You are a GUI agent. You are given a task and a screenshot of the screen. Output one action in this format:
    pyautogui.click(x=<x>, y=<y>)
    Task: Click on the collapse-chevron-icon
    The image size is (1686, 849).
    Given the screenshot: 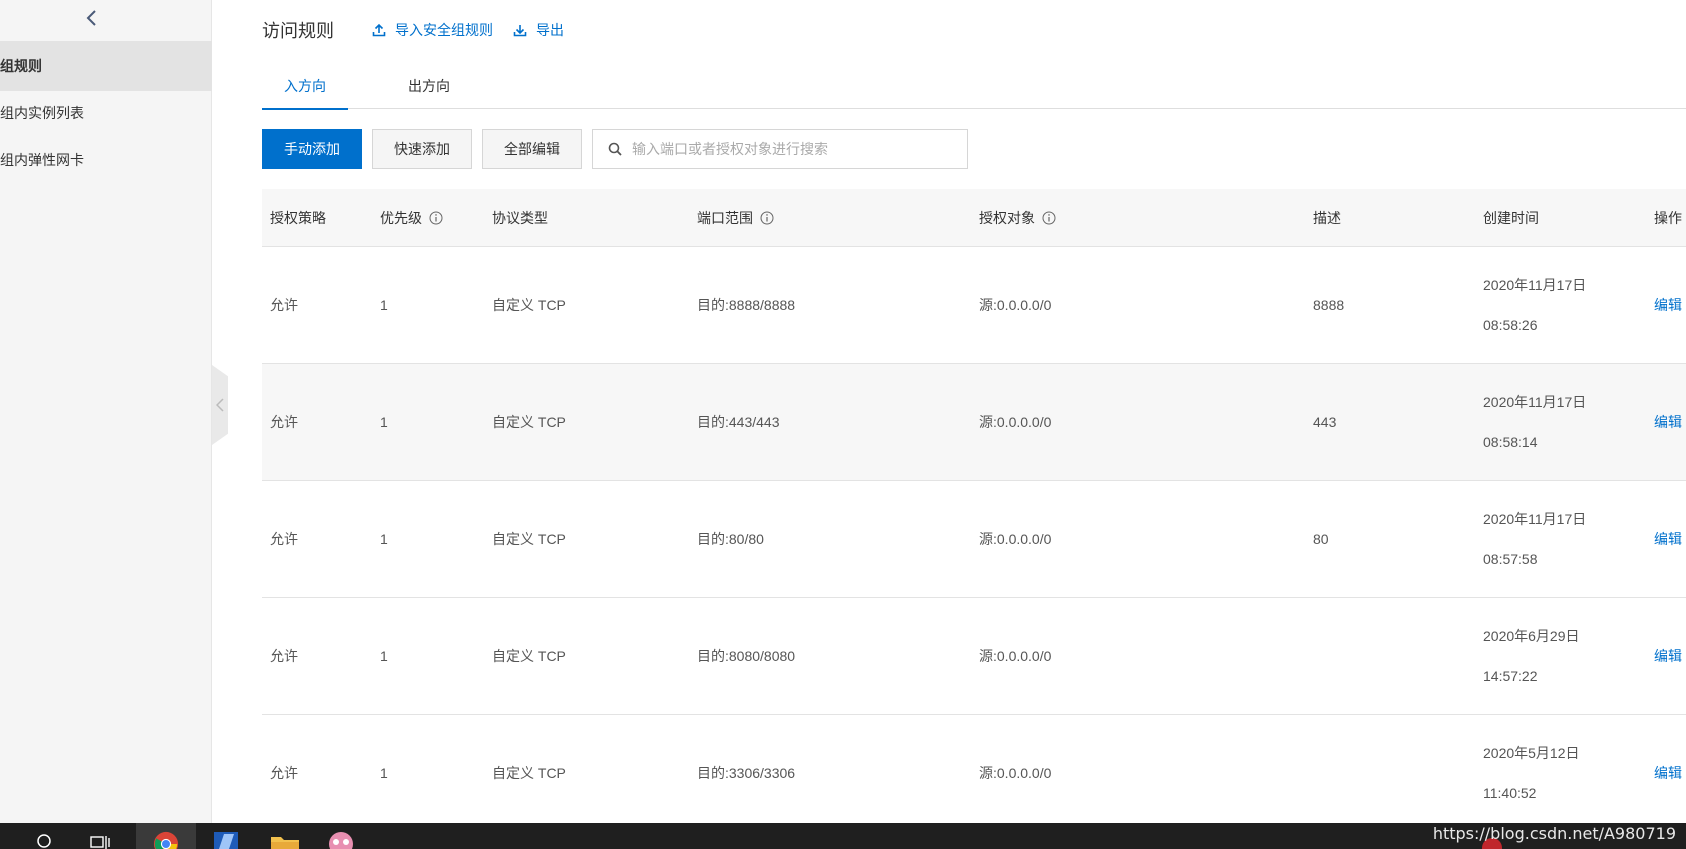 What is the action you would take?
    pyautogui.click(x=220, y=405)
    